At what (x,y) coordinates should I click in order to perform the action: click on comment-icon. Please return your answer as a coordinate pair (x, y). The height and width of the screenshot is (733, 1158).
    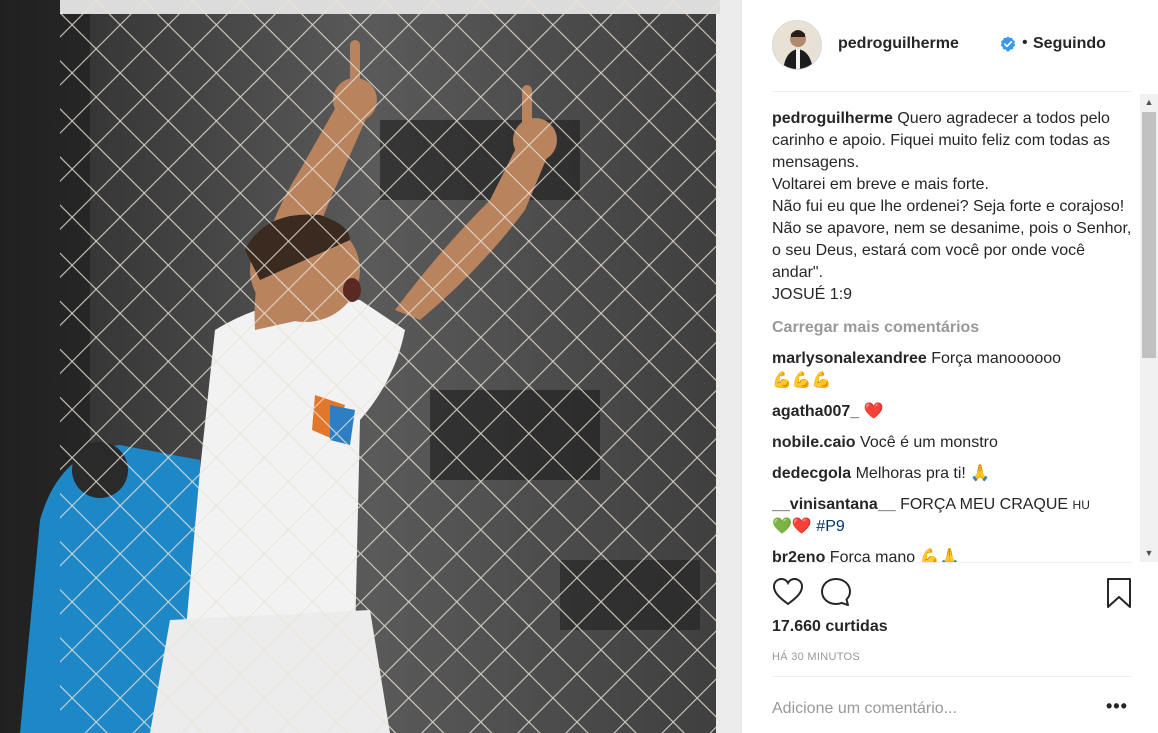
    Looking at the image, I should click on (836, 592).